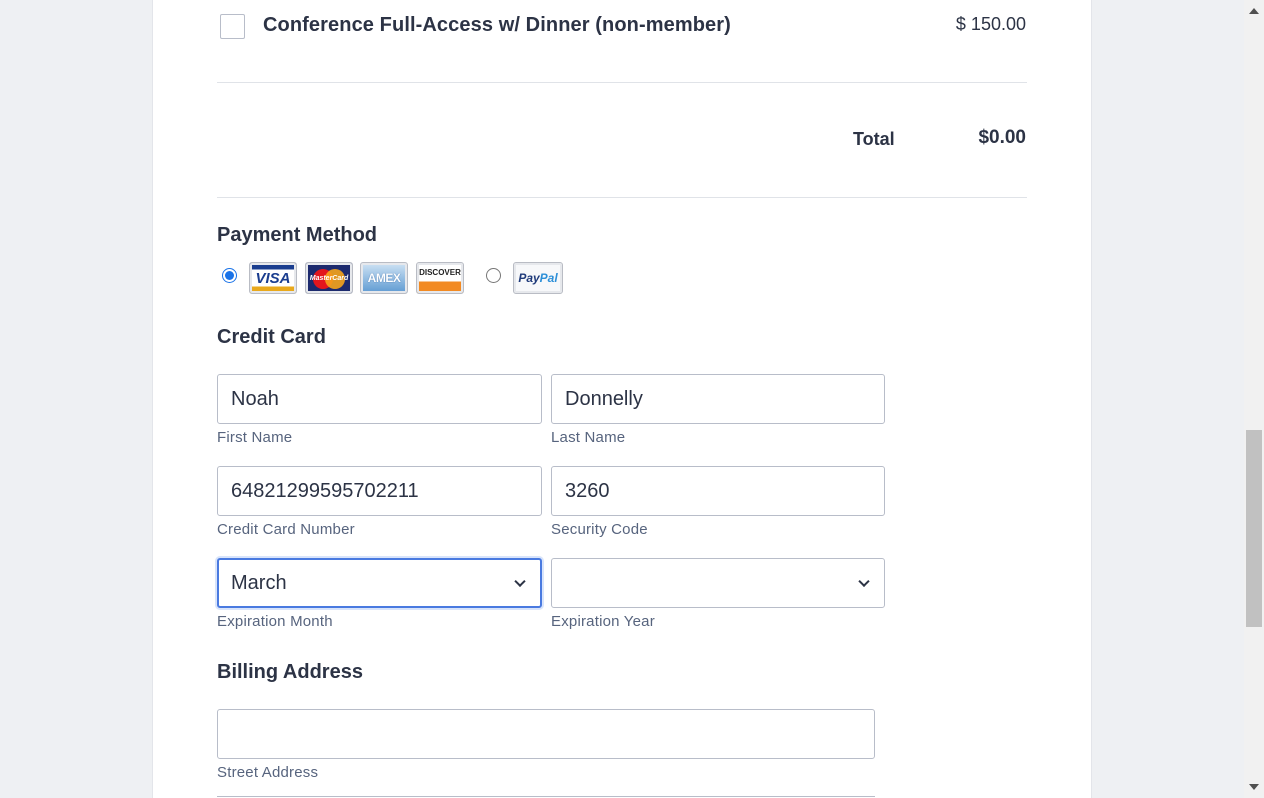 The height and width of the screenshot is (798, 1264). I want to click on card-number-value: 64821299595702211, so click(325, 490).